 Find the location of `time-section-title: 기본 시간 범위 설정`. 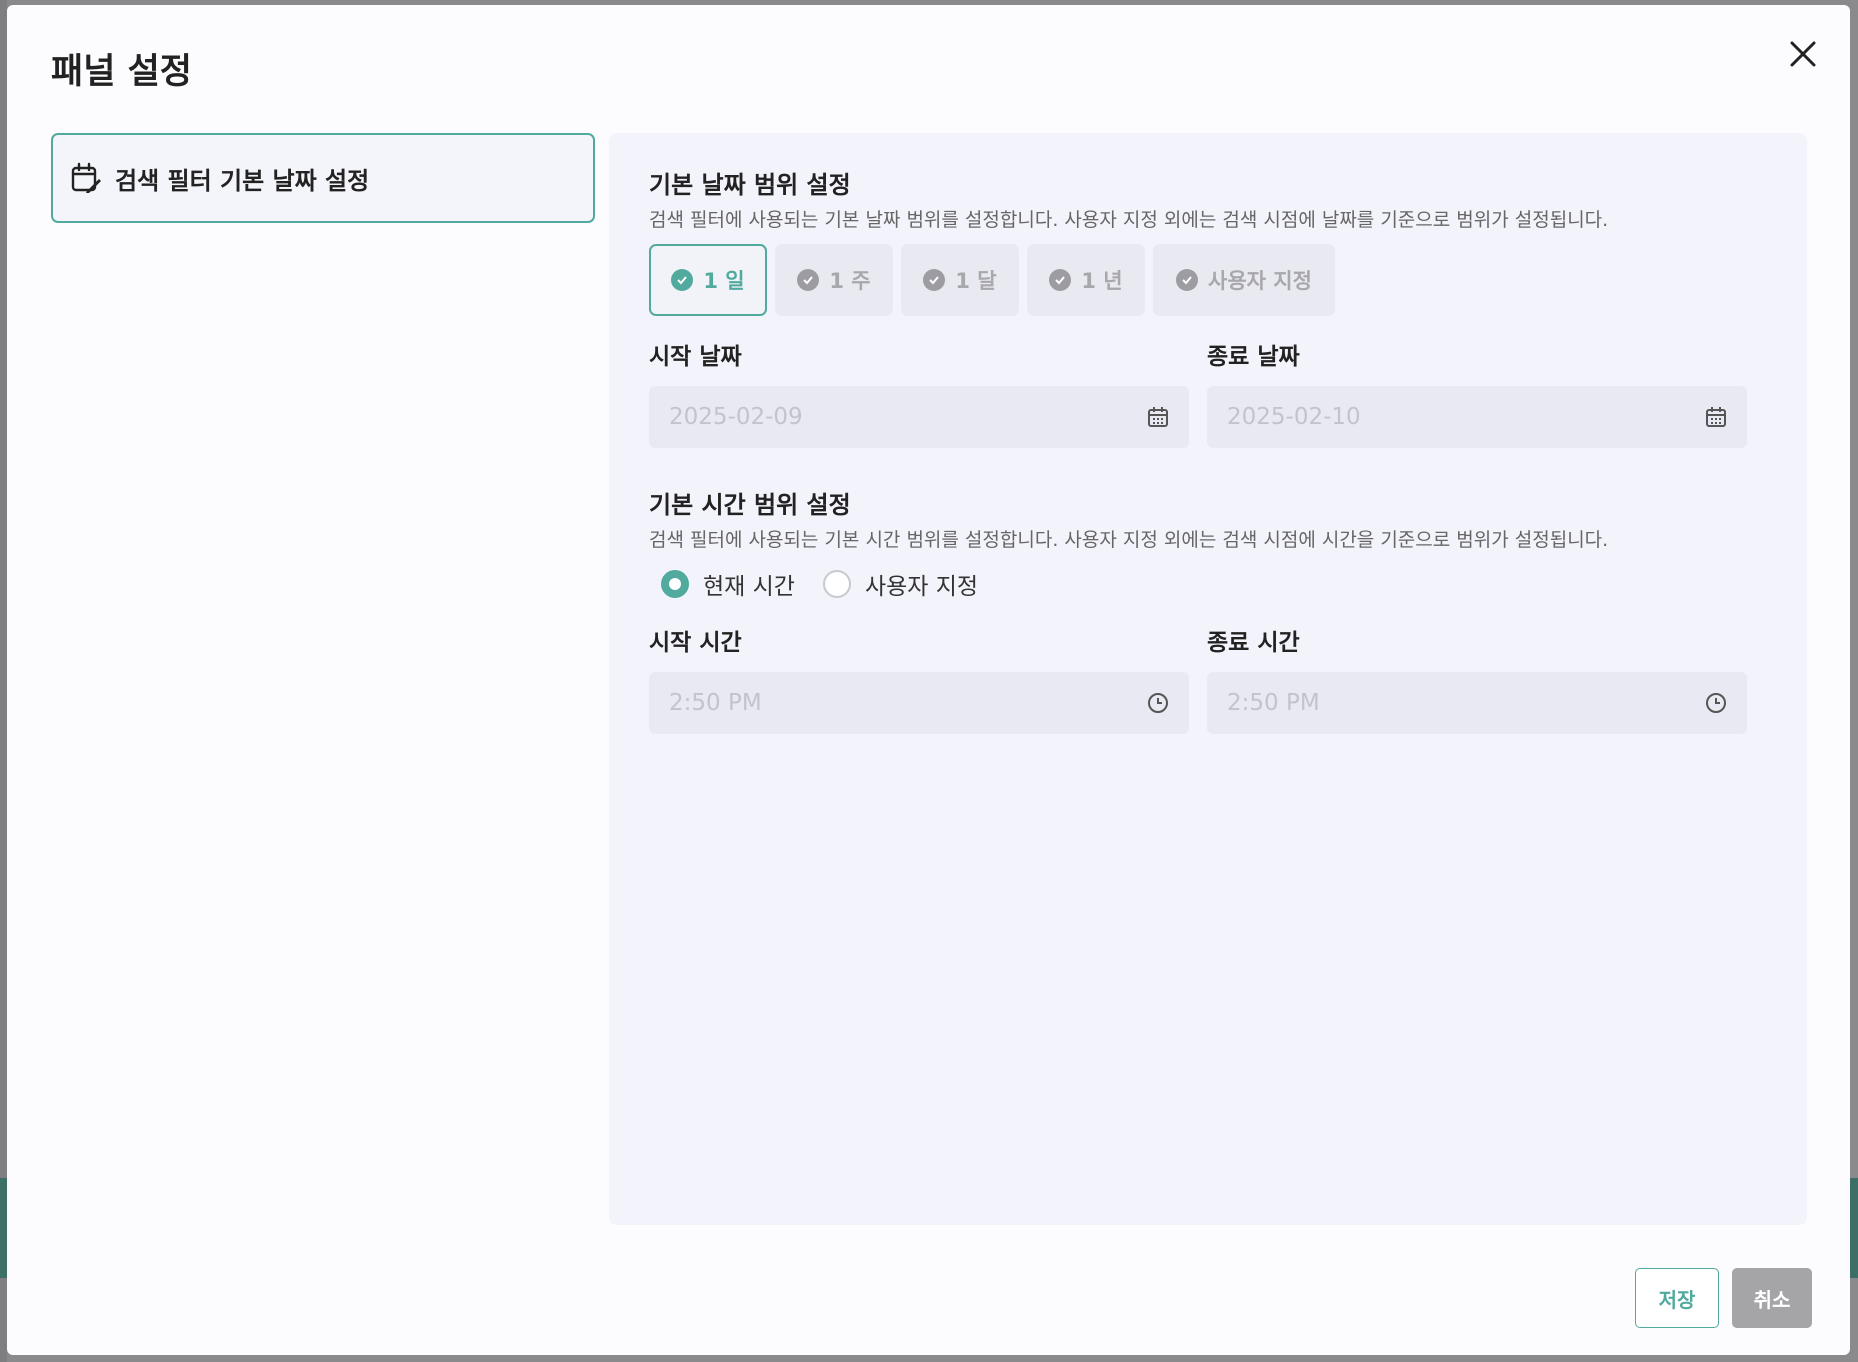

time-section-title: 기본 시간 범위 설정 is located at coordinates (750, 505).